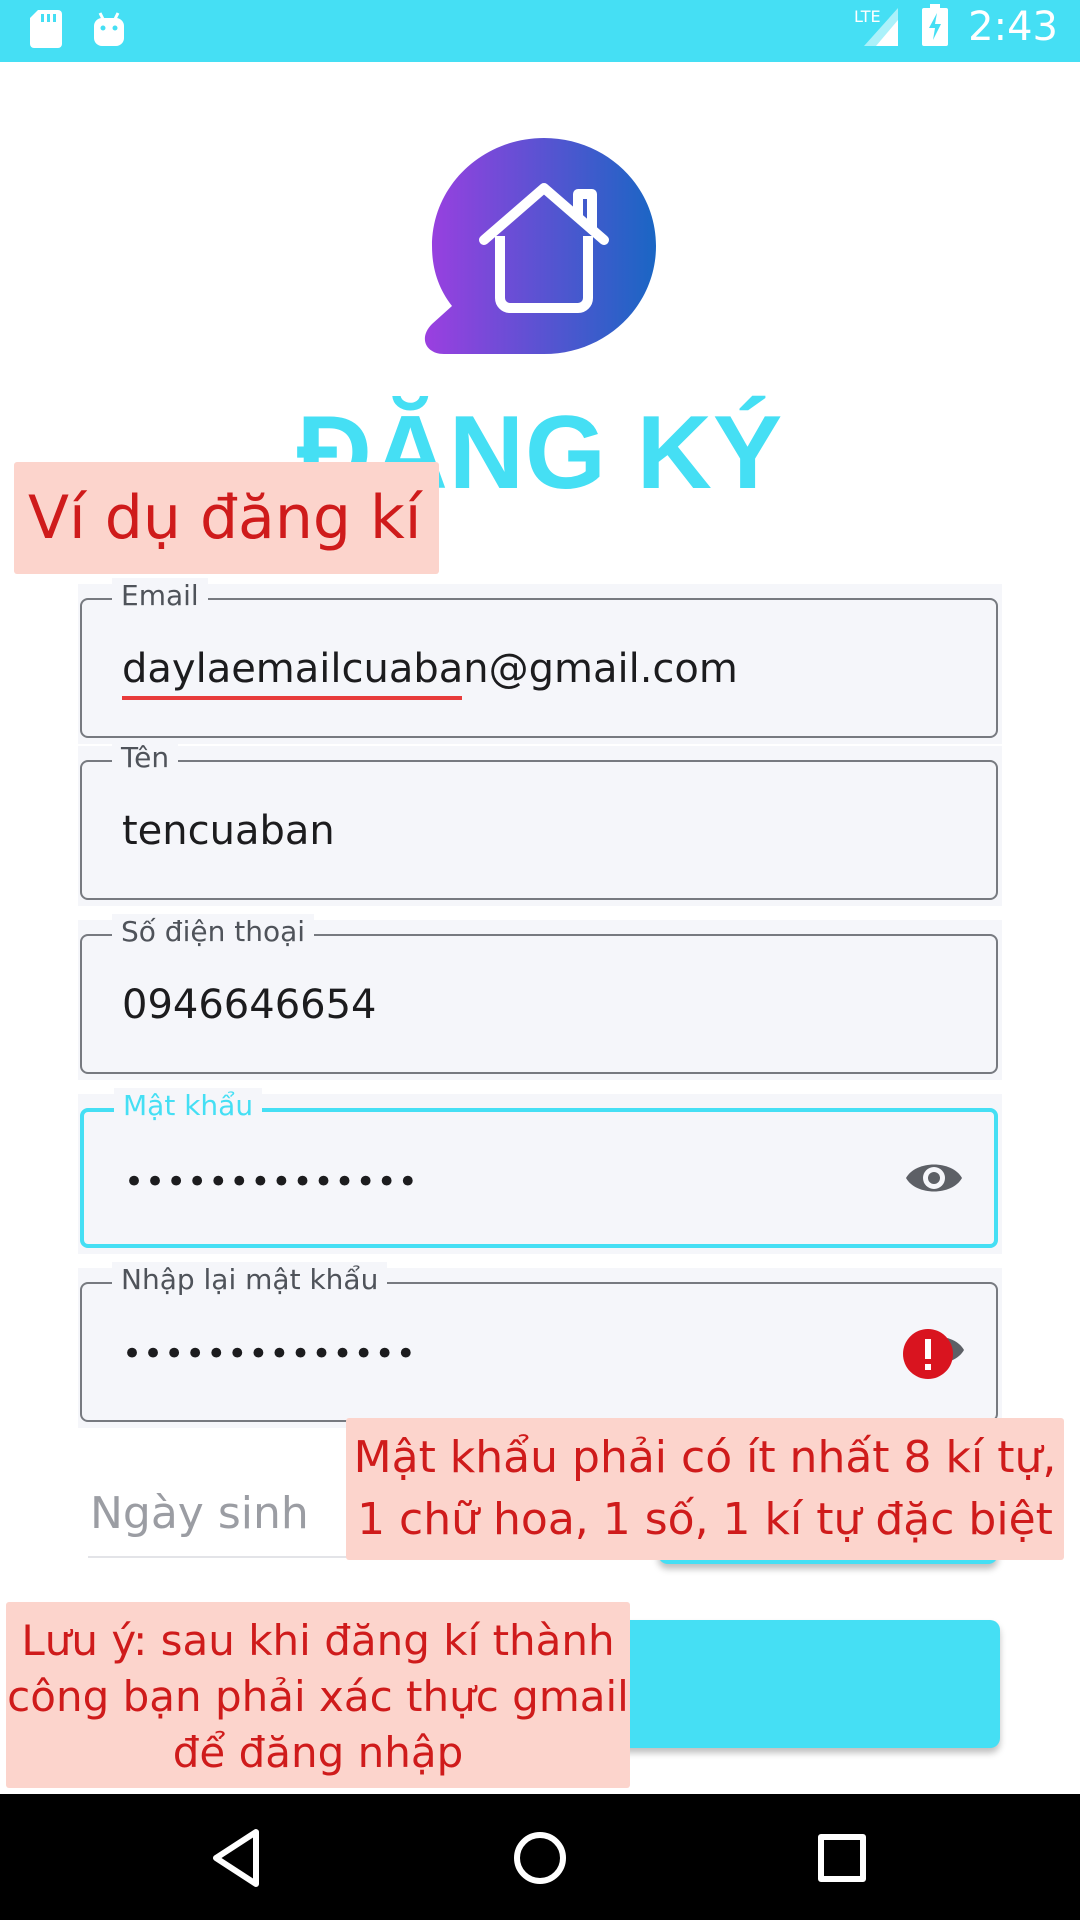 The image size is (1080, 1920). Describe the element at coordinates (213, 932) in the screenshot. I see `phone-label: Số điện thoại` at that location.